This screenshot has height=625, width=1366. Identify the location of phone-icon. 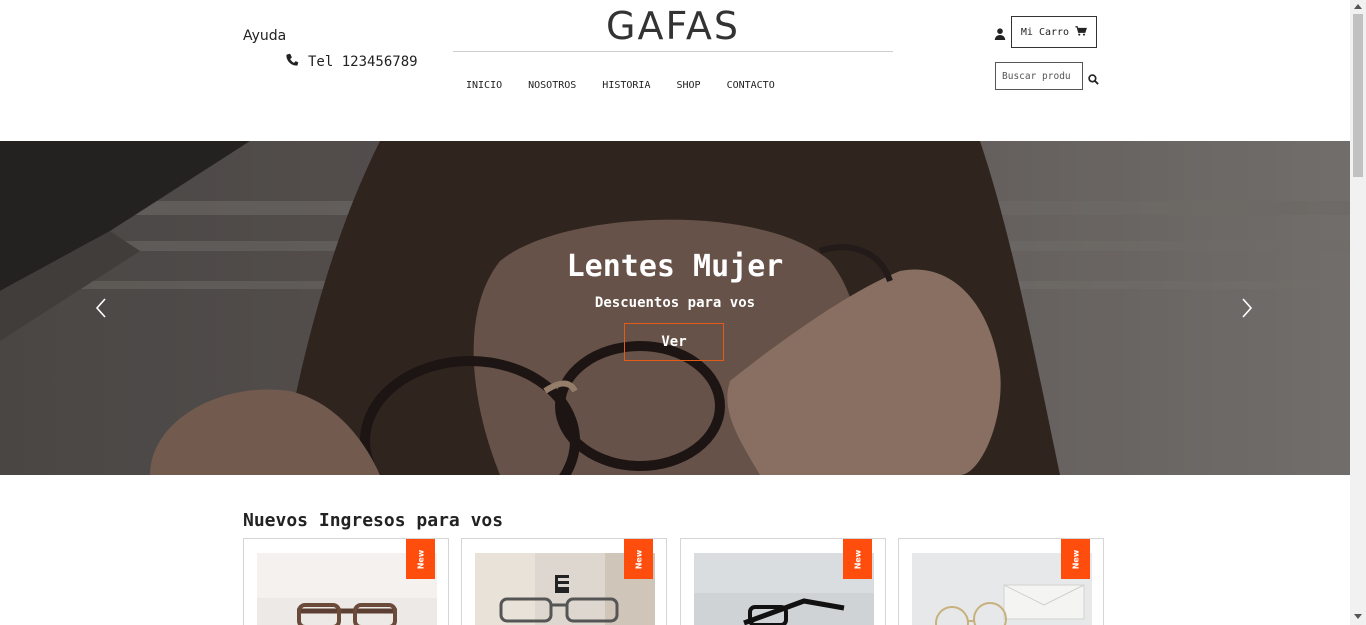
(292, 61).